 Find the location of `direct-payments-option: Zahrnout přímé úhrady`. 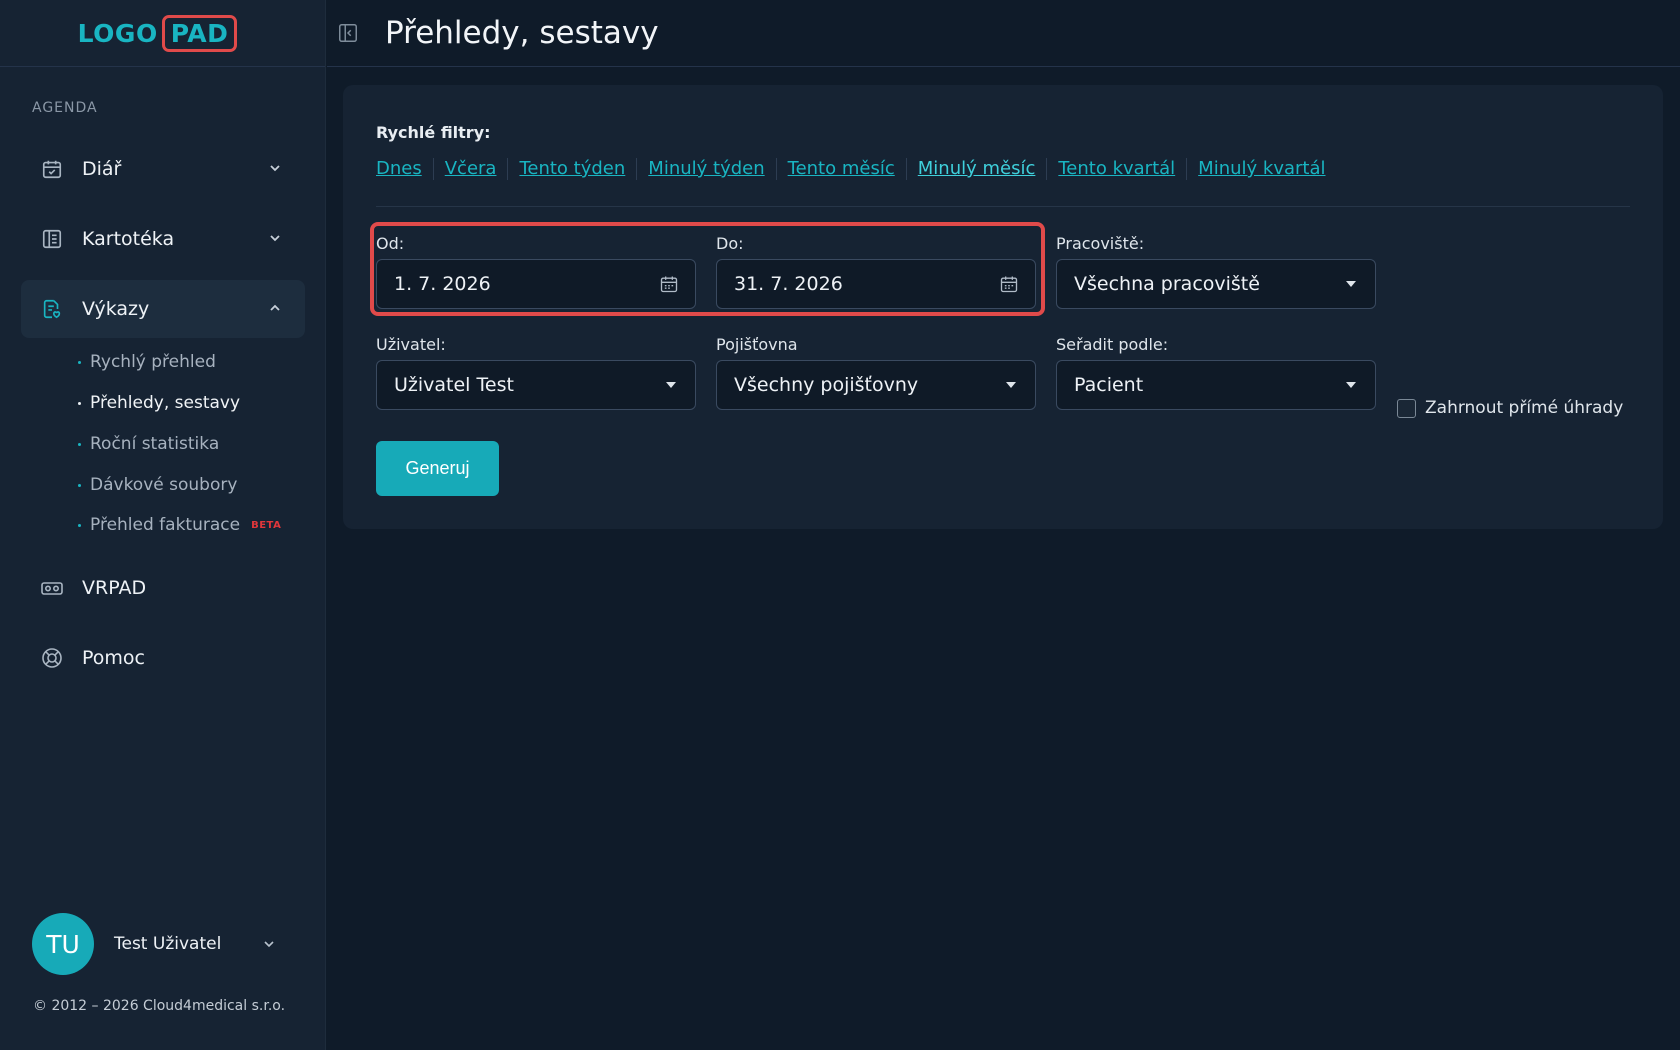

direct-payments-option: Zahrnout přímé úhrady is located at coordinates (1510, 408).